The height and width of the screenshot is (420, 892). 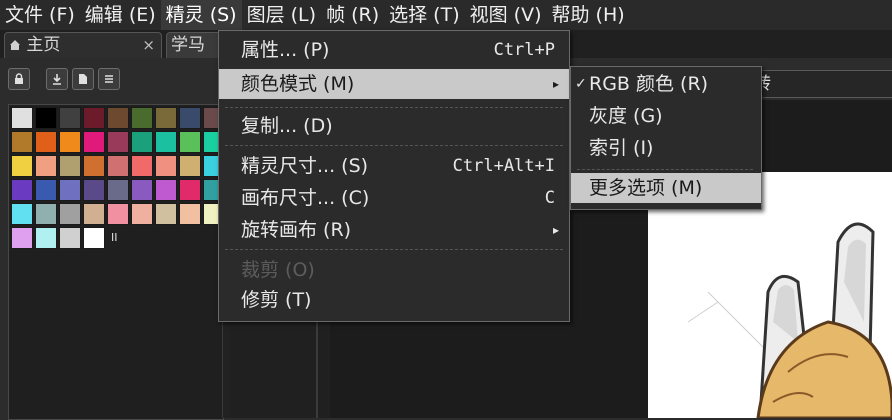 What do you see at coordinates (581, 84) in the screenshot?
I see `checkmark-icon: ✓` at bounding box center [581, 84].